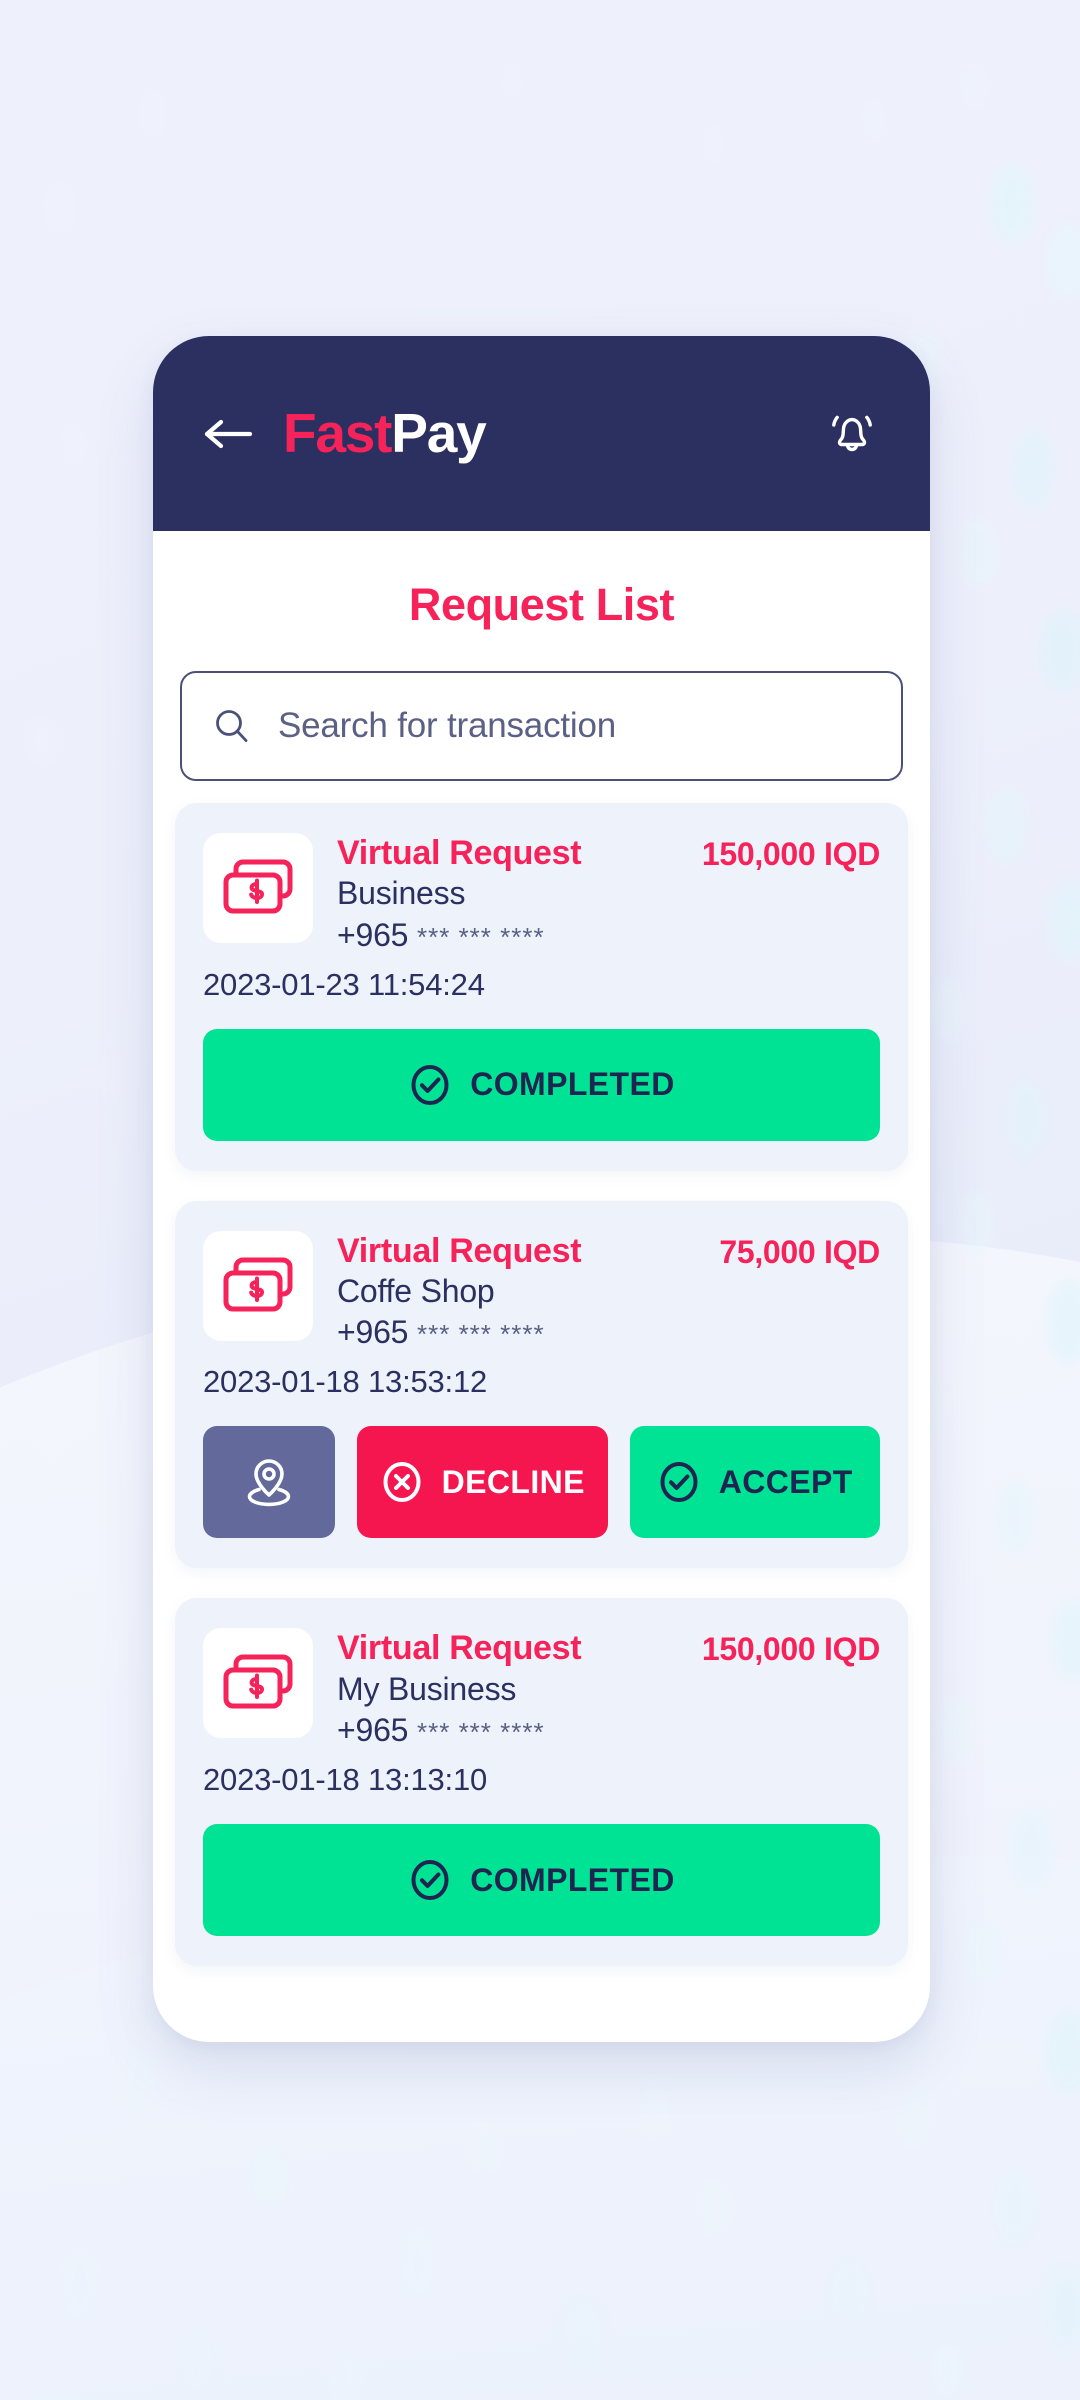 The height and width of the screenshot is (2400, 1080). I want to click on brand-logo-second: Pay, so click(438, 433).